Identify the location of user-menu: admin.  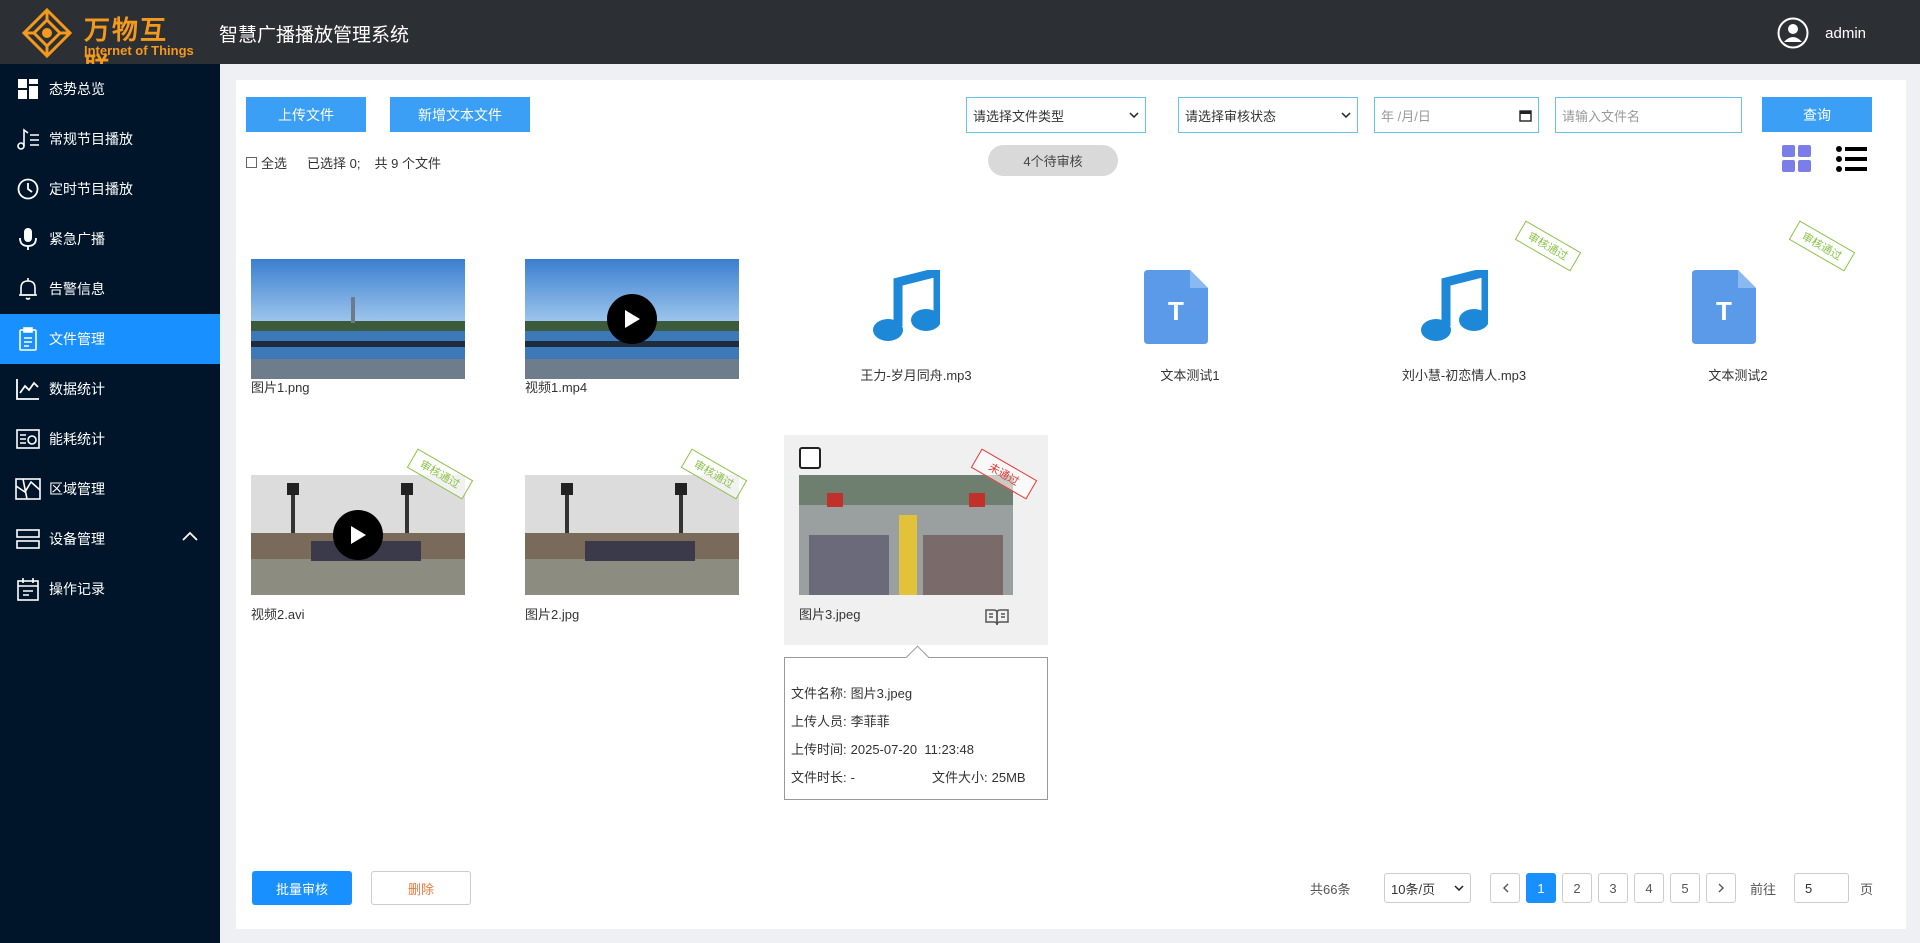
(1821, 33).